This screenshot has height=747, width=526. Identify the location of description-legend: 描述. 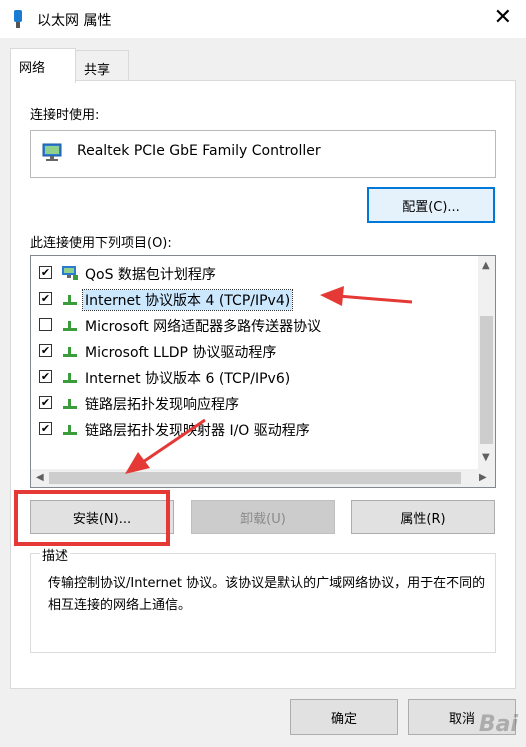
(55, 554).